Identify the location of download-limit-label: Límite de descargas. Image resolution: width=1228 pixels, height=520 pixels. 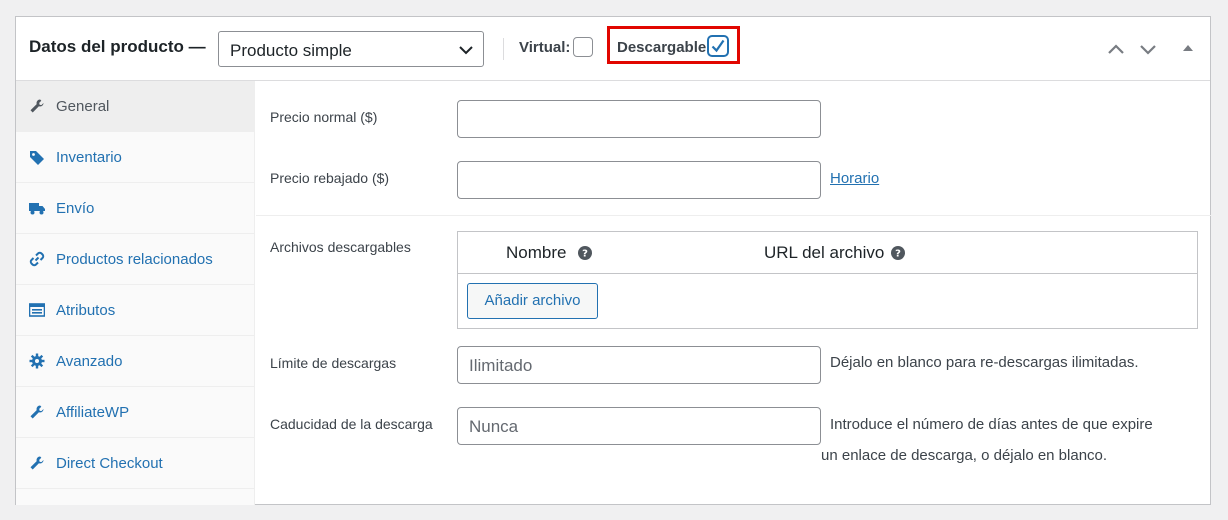
(333, 363).